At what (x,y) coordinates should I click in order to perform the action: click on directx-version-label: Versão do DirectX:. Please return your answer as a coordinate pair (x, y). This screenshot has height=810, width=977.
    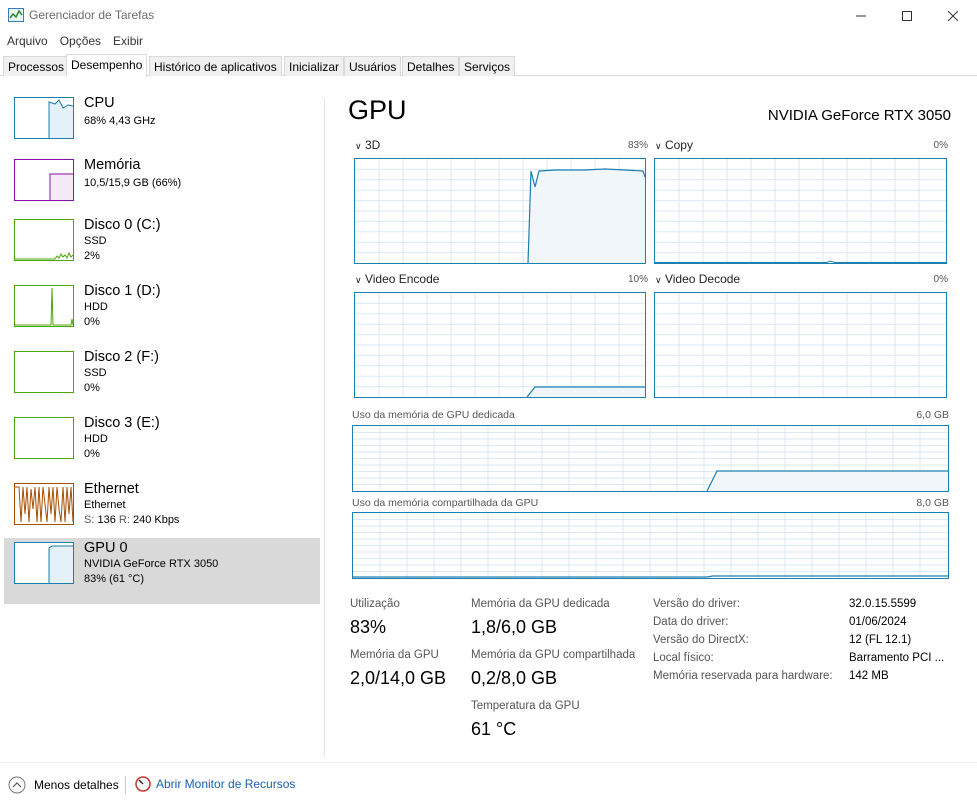
    Looking at the image, I should click on (701, 640).